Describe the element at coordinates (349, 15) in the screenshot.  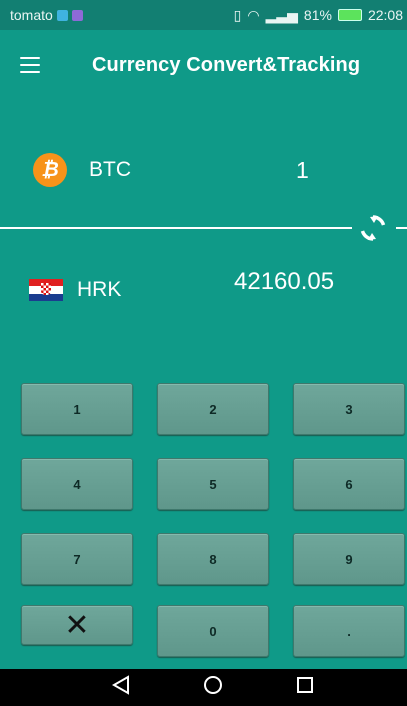
I see `battery-icon` at that location.